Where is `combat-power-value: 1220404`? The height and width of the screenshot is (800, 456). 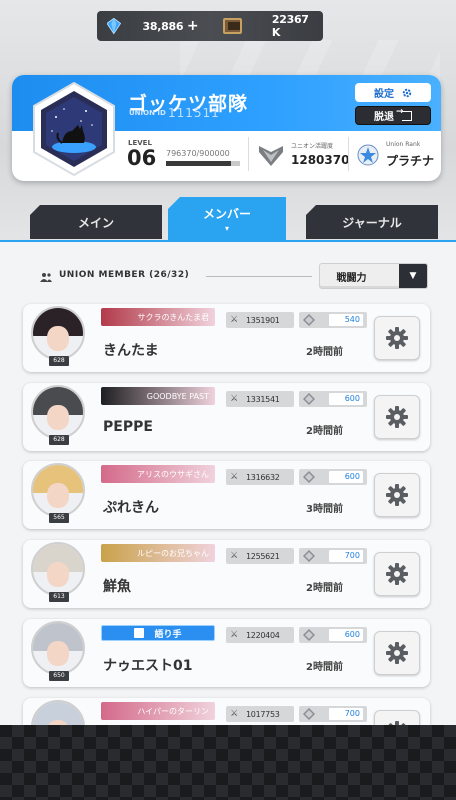 combat-power-value: 1220404 is located at coordinates (263, 635).